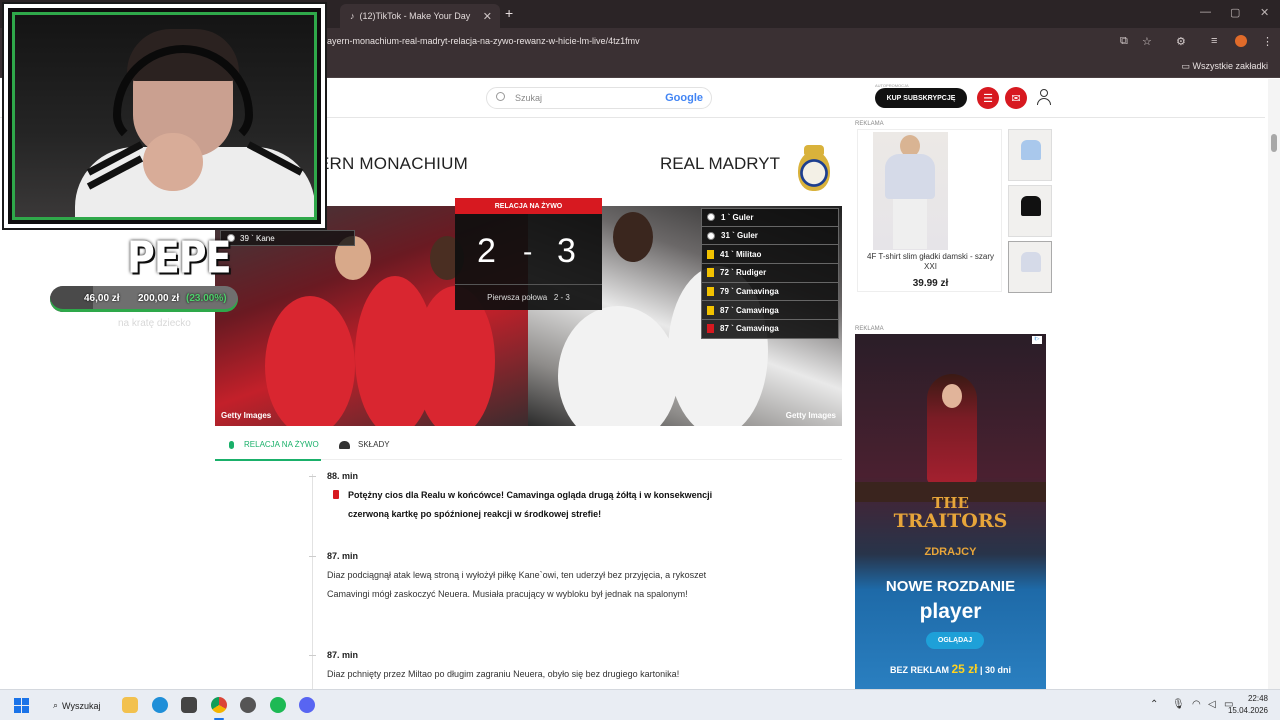 This screenshot has height=720, width=1280. Describe the element at coordinates (486, 251) in the screenshot. I see `home-score: 2` at that location.